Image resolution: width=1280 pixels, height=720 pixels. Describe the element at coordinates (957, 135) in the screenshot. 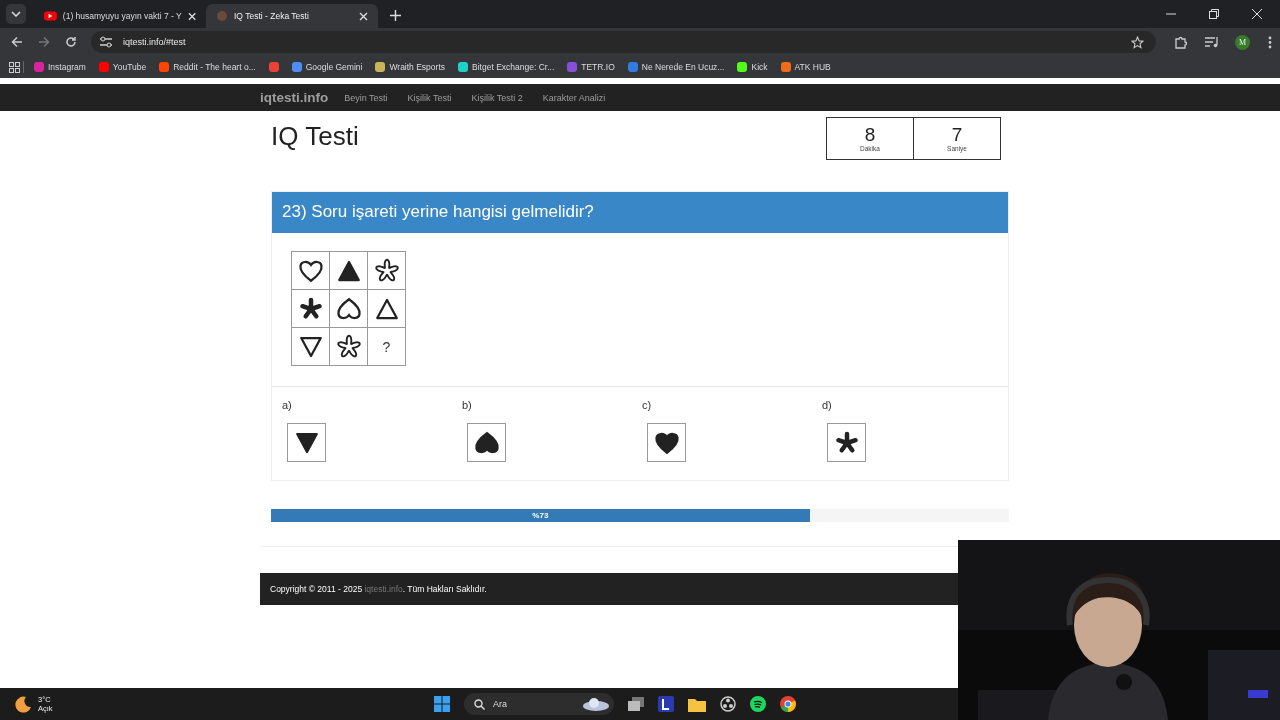

I see `timer-value: 7` at that location.